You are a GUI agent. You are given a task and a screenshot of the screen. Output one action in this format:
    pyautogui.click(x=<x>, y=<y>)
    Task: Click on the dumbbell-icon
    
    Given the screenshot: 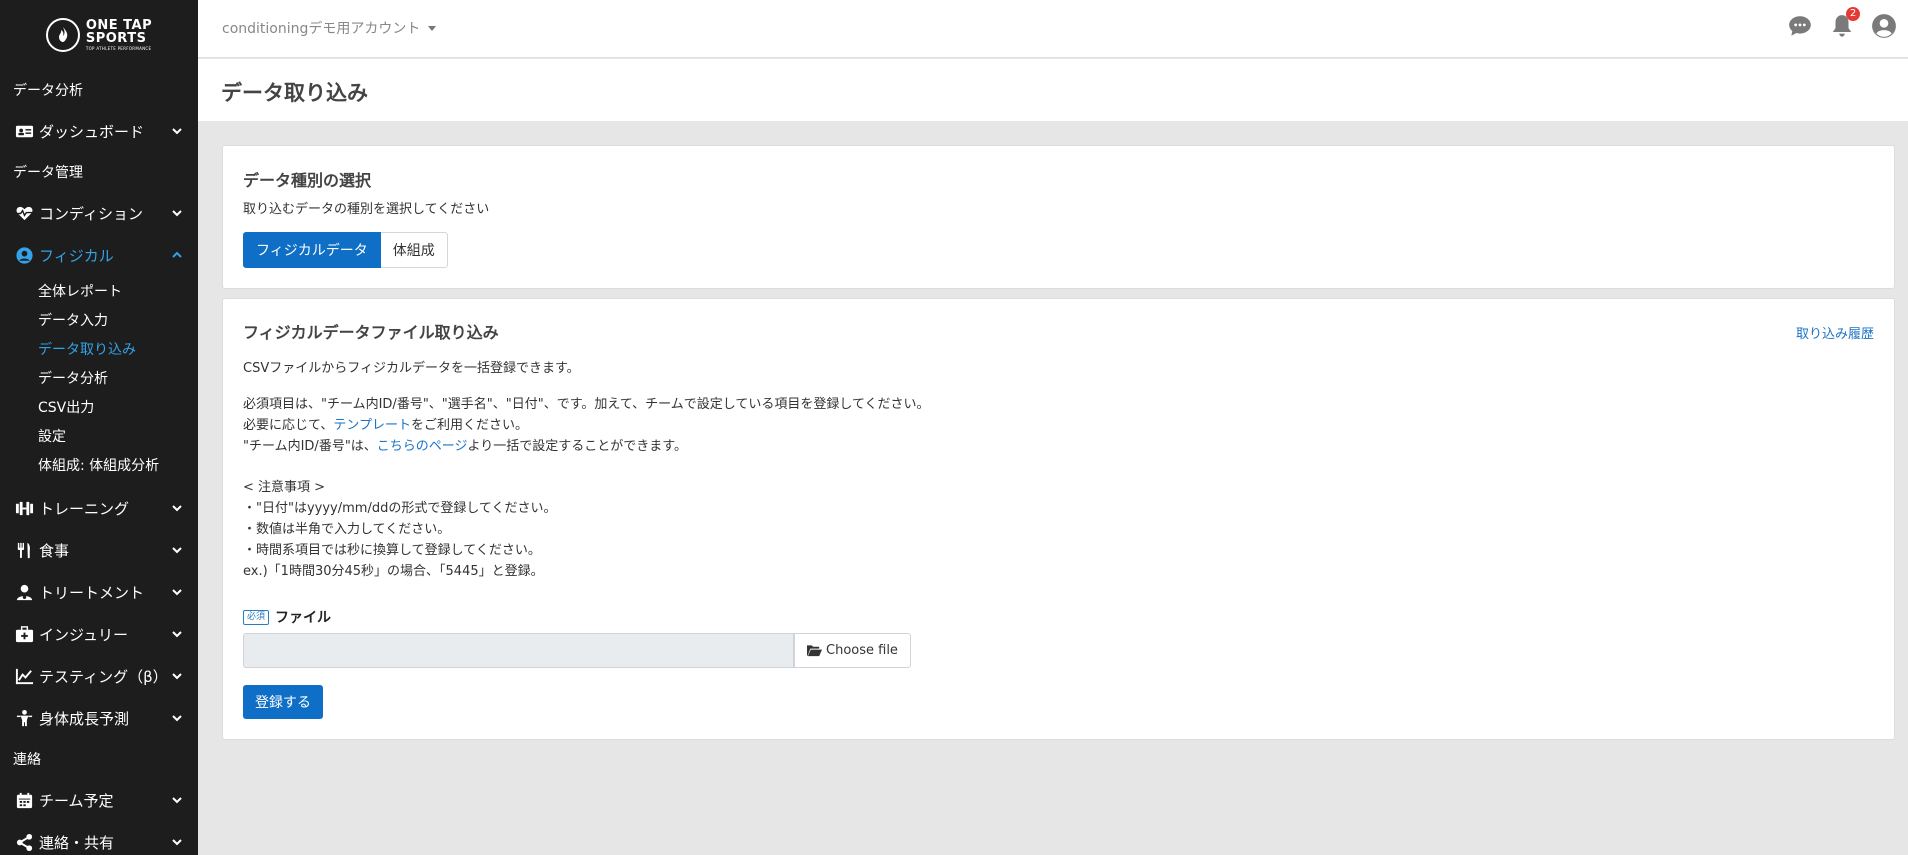 What is the action you would take?
    pyautogui.click(x=24, y=508)
    